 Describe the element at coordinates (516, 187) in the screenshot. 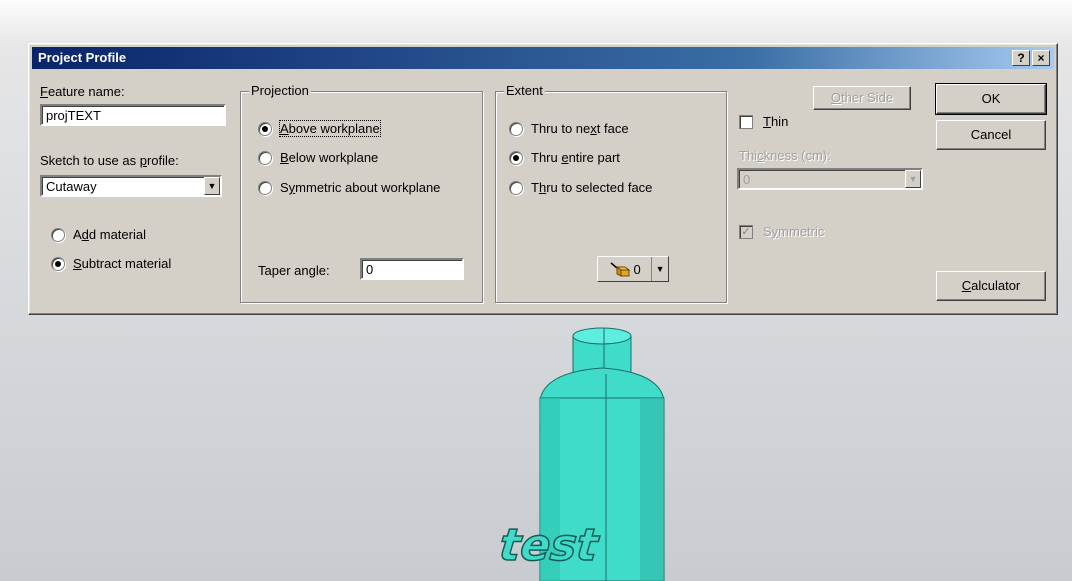

I see `thru-selected-face-radio` at that location.